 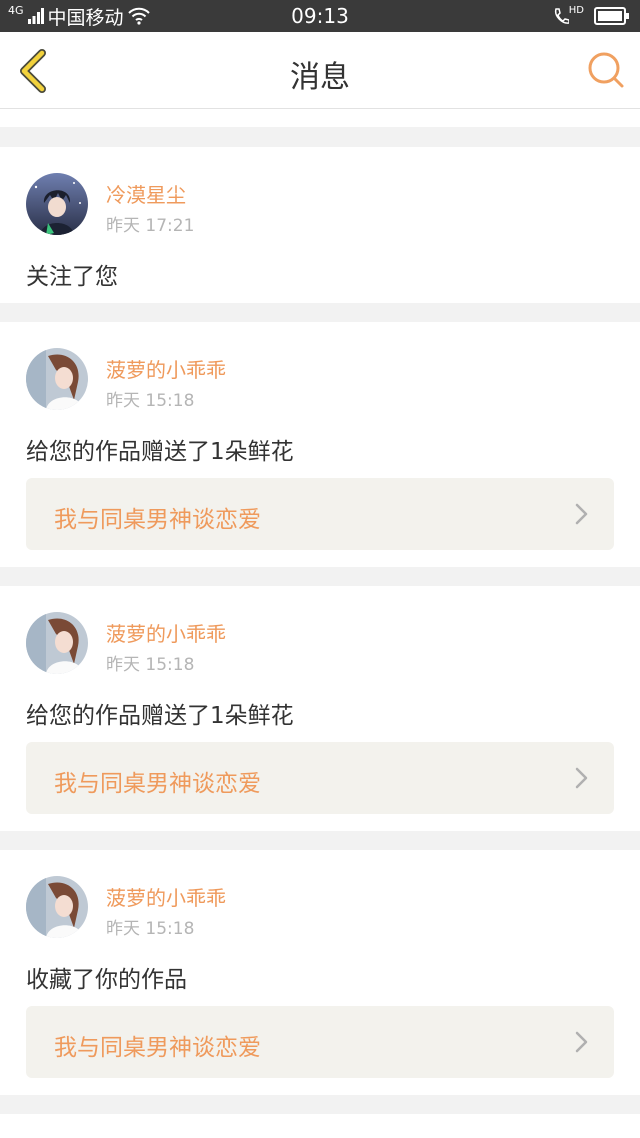 I want to click on message-text: 收藏了你的作品, so click(x=106, y=980).